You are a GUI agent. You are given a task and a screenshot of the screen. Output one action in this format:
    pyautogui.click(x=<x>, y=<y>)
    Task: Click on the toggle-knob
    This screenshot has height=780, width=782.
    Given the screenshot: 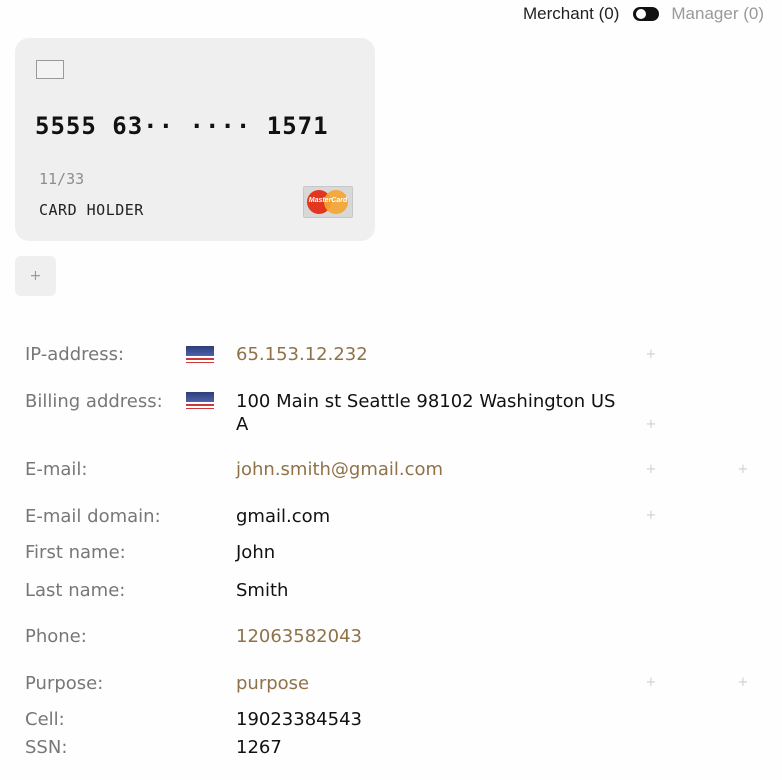 What is the action you would take?
    pyautogui.click(x=641, y=14)
    